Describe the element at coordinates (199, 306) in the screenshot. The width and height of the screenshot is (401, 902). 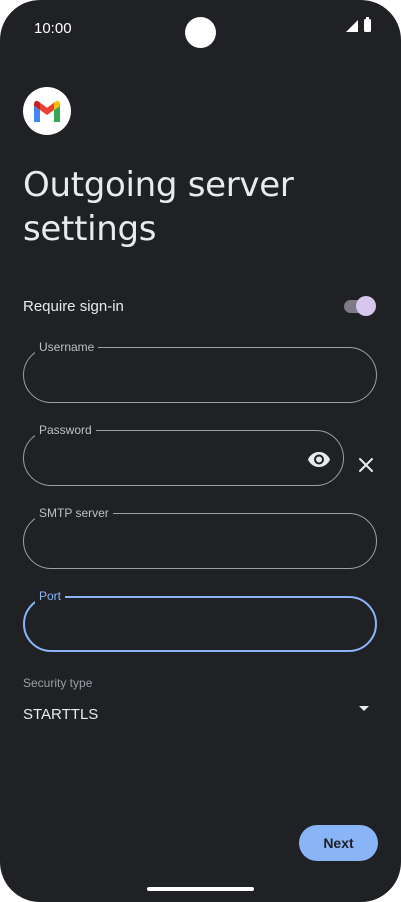
I see `require-signin-row: Require sign-in` at that location.